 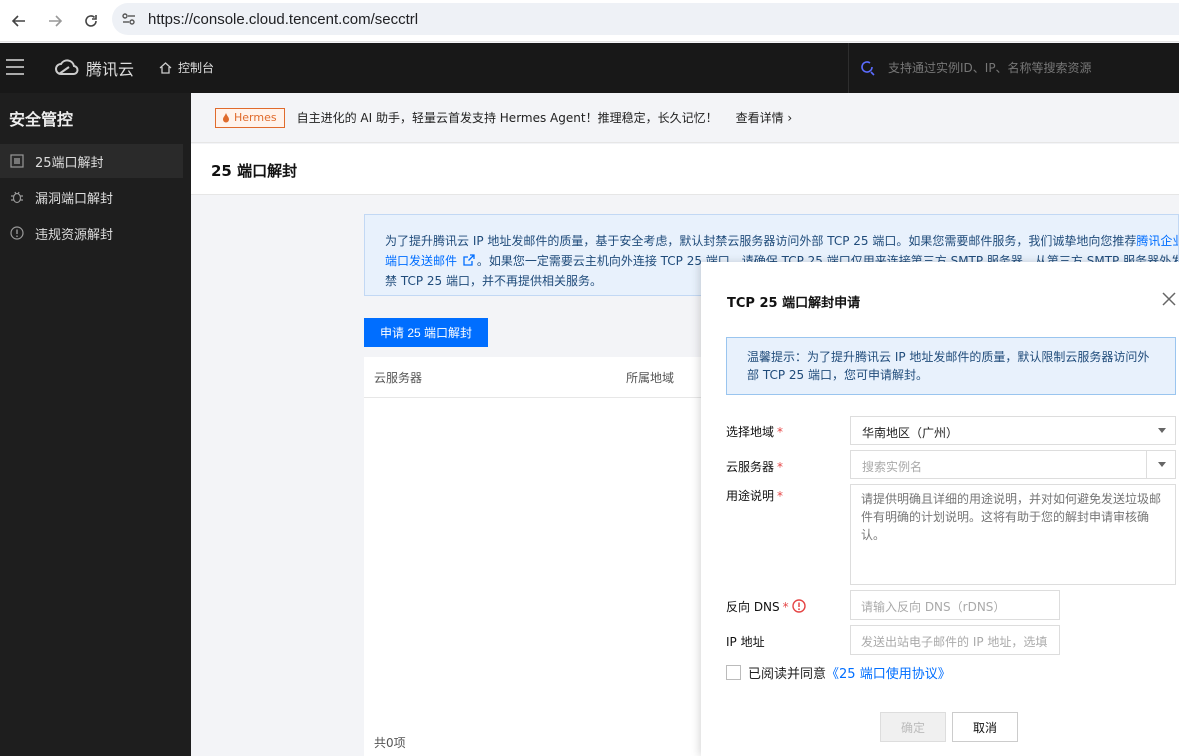 I want to click on page-header: 25 端口解封, so click(x=685, y=169).